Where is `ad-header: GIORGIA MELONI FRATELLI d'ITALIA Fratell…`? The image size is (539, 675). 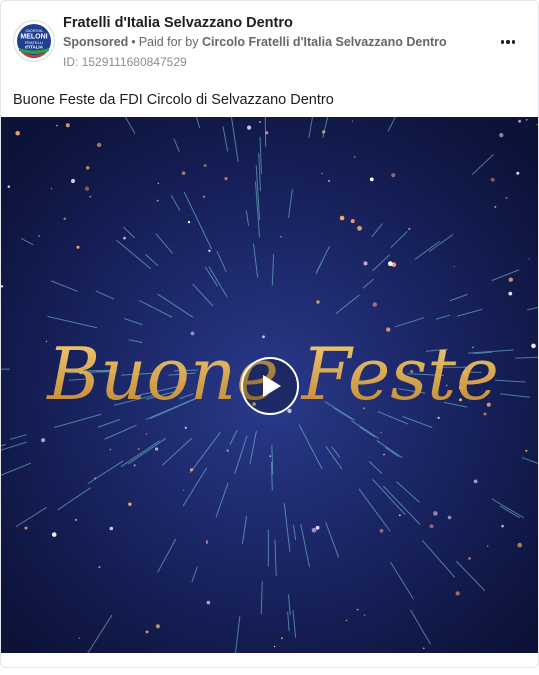
ad-header: GIORGIA MELONI FRATELLI d'ITALIA Fratell… is located at coordinates (269, 41).